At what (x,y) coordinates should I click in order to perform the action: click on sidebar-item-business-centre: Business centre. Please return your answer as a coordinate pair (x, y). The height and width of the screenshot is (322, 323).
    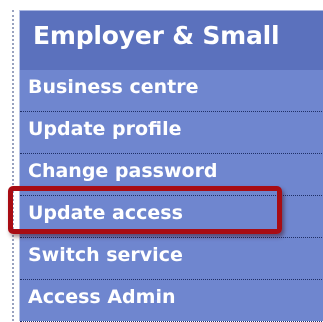
    Looking at the image, I should click on (171, 91).